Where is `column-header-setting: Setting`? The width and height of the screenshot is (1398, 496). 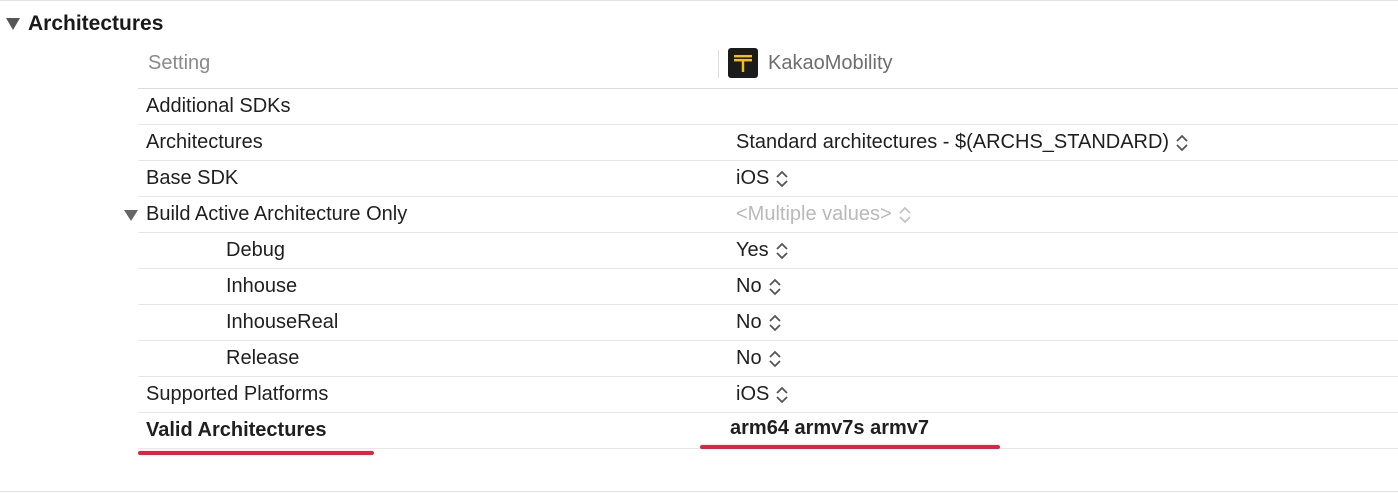
column-header-setting: Setting is located at coordinates (179, 63).